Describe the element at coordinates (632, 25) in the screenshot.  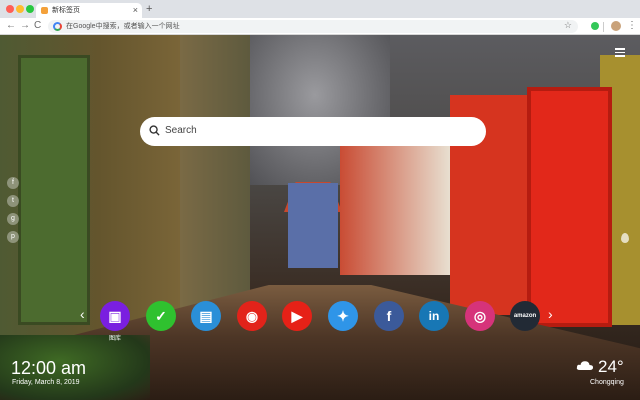
I see `browser-menu-icon: ⋮` at that location.